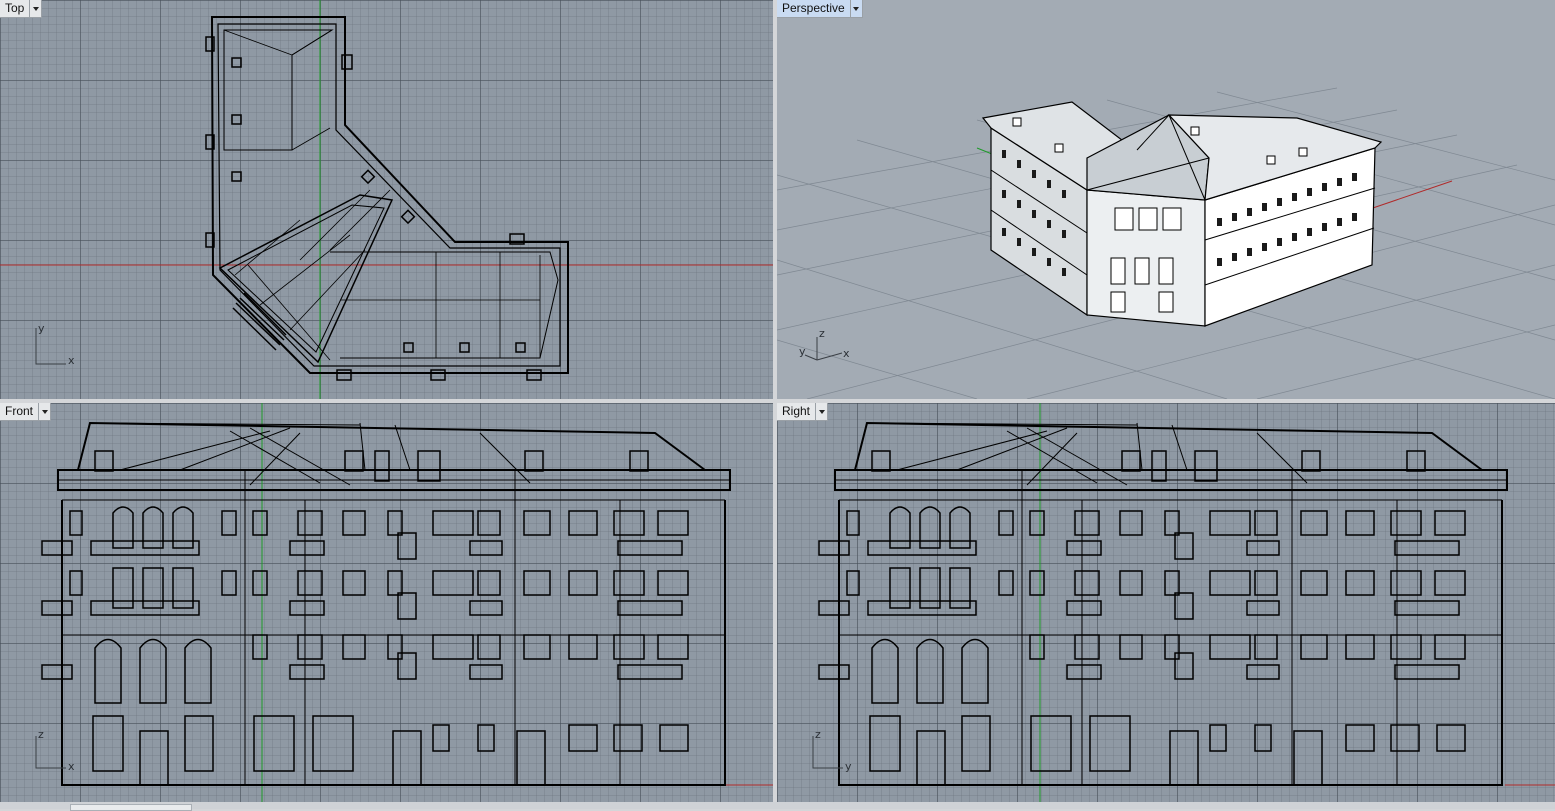 The image size is (1555, 811). I want to click on viewport-tab-right: Right, so click(803, 412).